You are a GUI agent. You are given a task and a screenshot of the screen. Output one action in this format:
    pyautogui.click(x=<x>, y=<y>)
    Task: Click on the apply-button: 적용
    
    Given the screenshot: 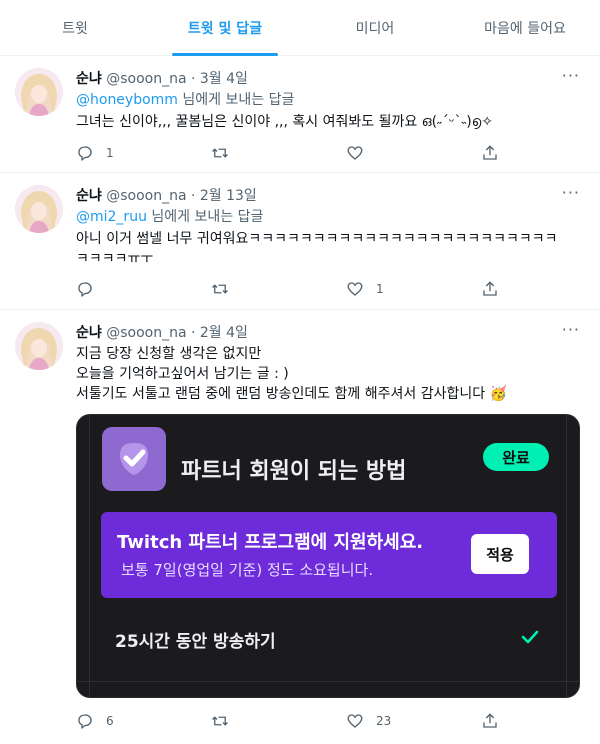 What is the action you would take?
    pyautogui.click(x=500, y=554)
    